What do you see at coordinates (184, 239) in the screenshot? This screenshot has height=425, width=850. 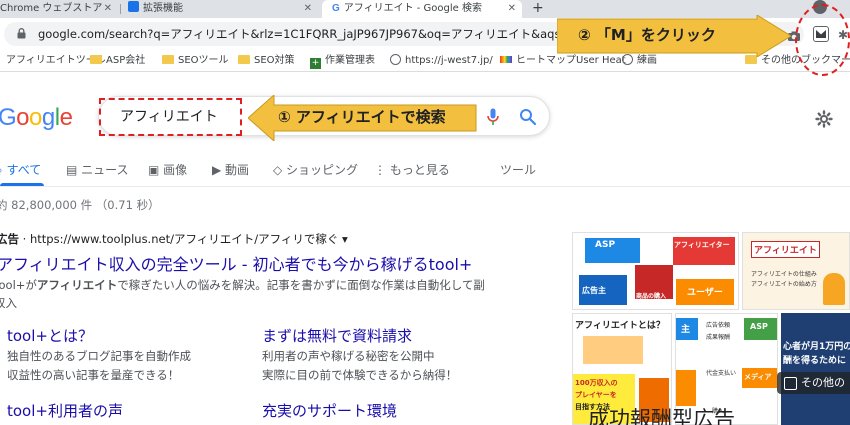 I see `ad-url: https://www.toolplus.net/アフィリエイト/アフィリで稼ぐ` at bounding box center [184, 239].